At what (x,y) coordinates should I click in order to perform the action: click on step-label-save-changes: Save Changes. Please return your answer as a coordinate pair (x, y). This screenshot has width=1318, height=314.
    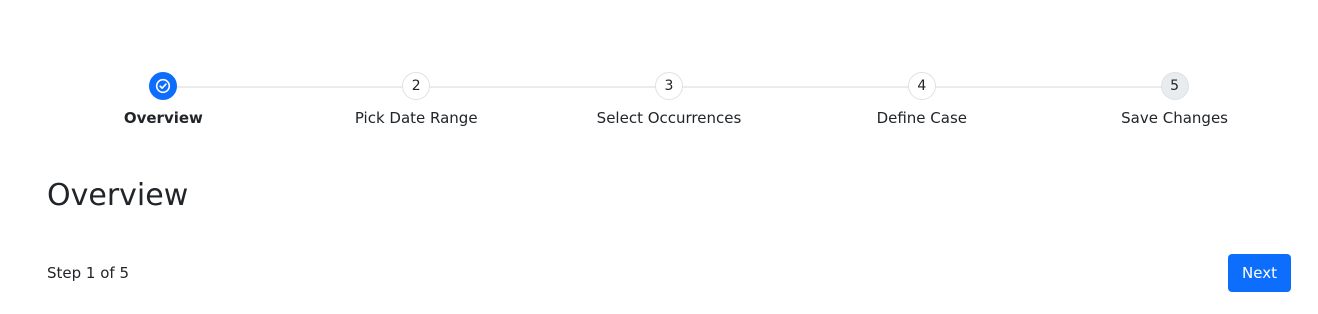
    Looking at the image, I should click on (1174, 118).